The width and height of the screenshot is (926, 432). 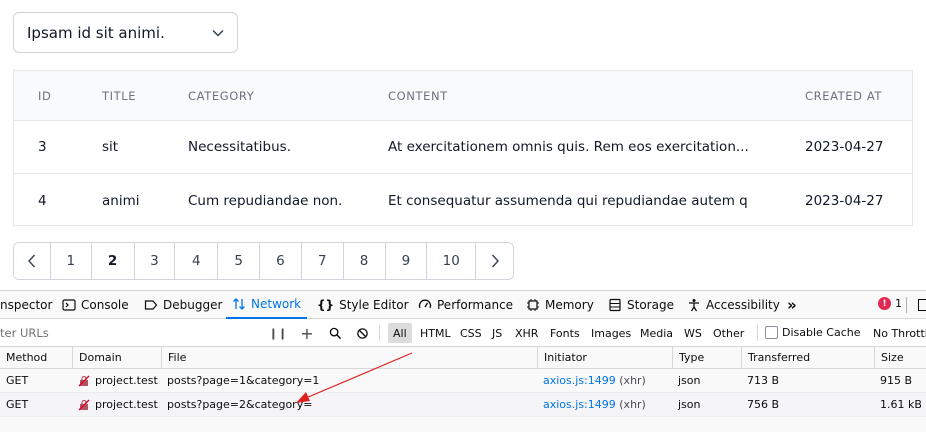 What do you see at coordinates (197, 261) in the screenshot?
I see `page-button-4: 4` at bounding box center [197, 261].